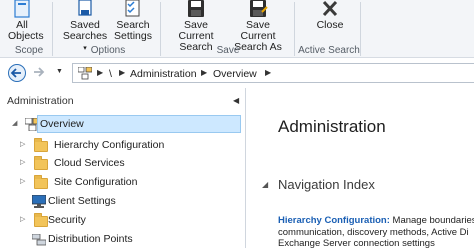 The width and height of the screenshot is (474, 248). Describe the element at coordinates (90, 239) in the screenshot. I see `tree-item-label: Distribution Points` at that location.